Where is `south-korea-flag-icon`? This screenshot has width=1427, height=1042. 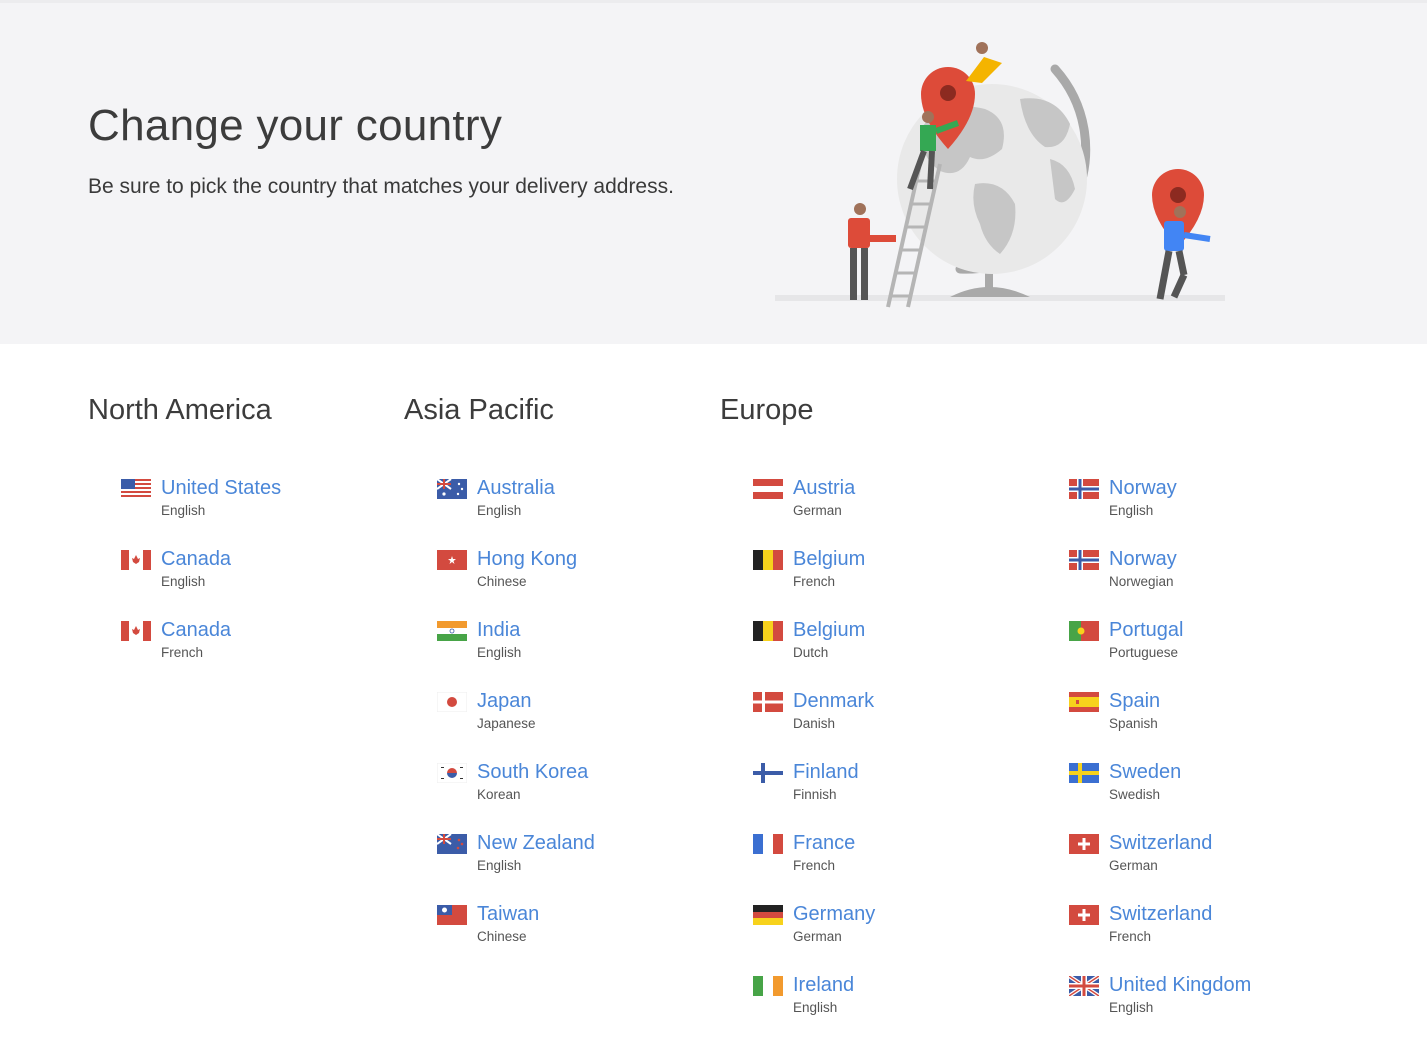 south-korea-flag-icon is located at coordinates (452, 773).